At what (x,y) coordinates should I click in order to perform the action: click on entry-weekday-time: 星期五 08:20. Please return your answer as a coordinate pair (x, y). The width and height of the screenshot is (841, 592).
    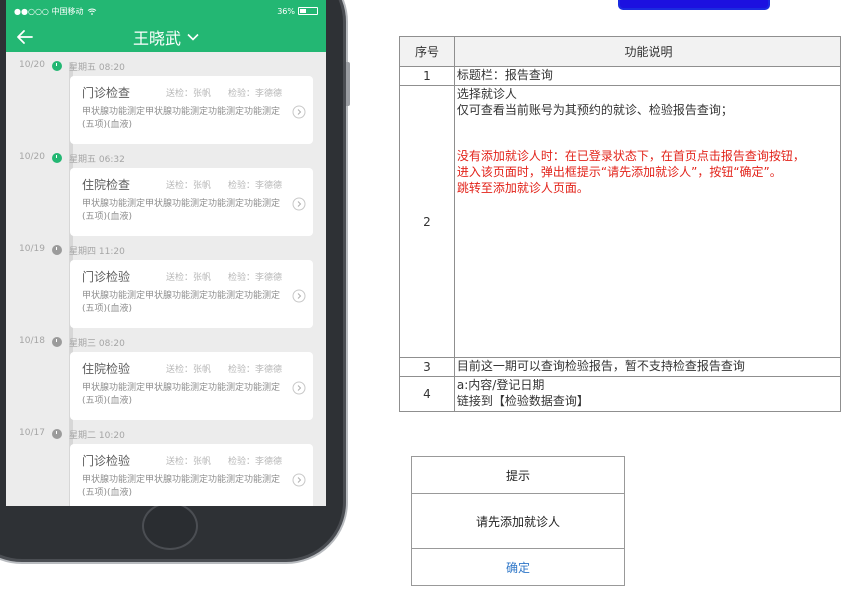
    Looking at the image, I should click on (97, 68).